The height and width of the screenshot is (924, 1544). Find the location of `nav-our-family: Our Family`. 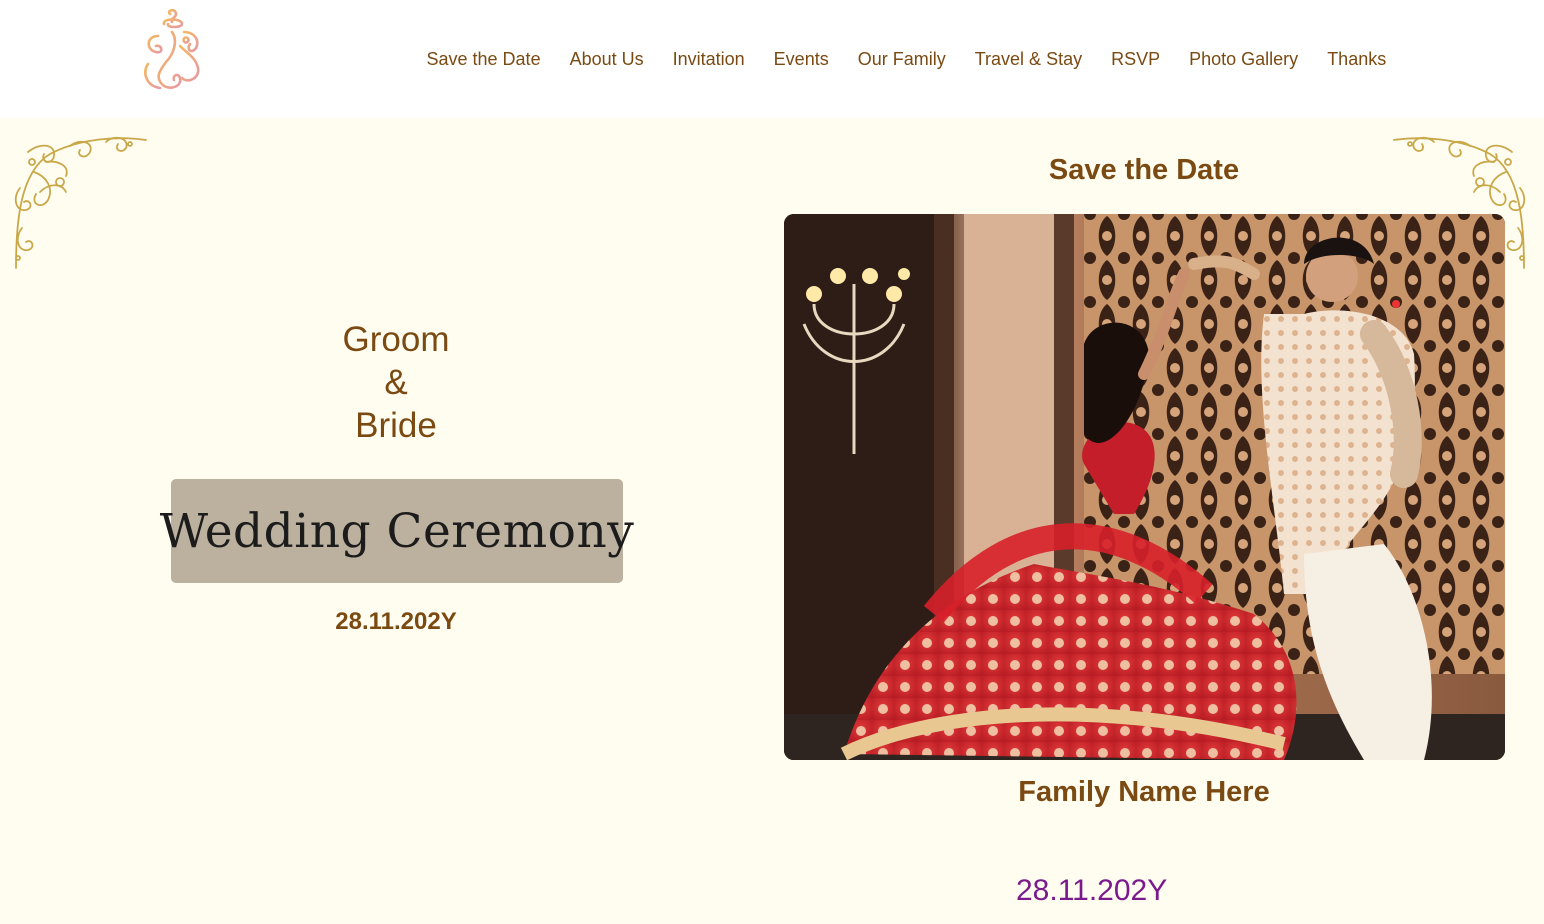

nav-our-family: Our Family is located at coordinates (901, 59).